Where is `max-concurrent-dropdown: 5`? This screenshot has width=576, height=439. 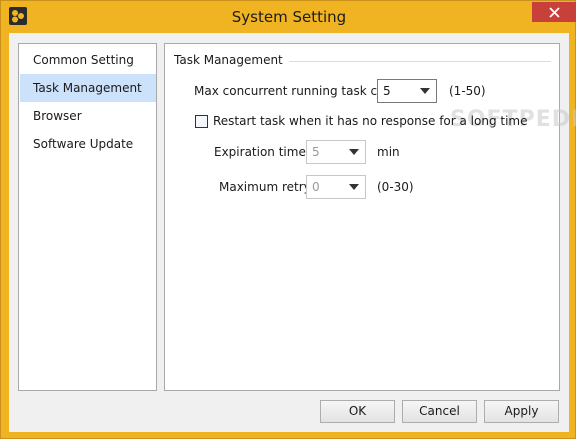
max-concurrent-dropdown: 5 is located at coordinates (407, 91).